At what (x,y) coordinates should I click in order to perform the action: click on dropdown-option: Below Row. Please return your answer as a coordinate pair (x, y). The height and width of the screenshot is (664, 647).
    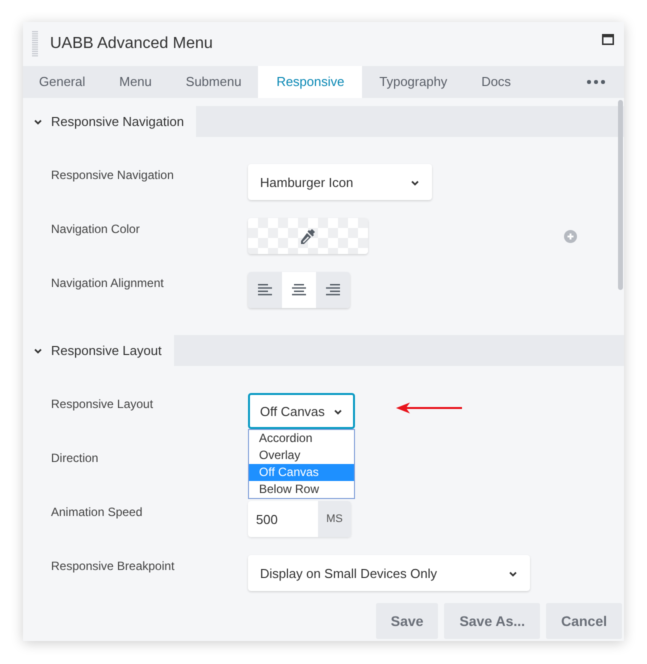
    Looking at the image, I should click on (301, 489).